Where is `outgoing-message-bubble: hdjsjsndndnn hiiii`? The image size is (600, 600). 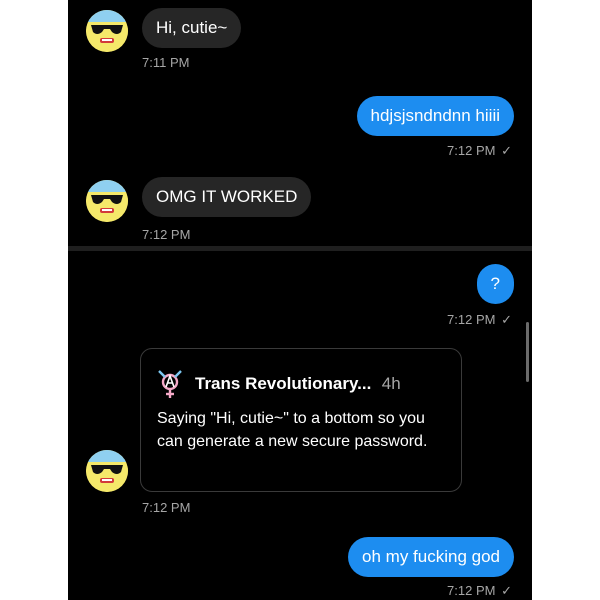 outgoing-message-bubble: hdjsjsndndnn hiiii is located at coordinates (435, 116).